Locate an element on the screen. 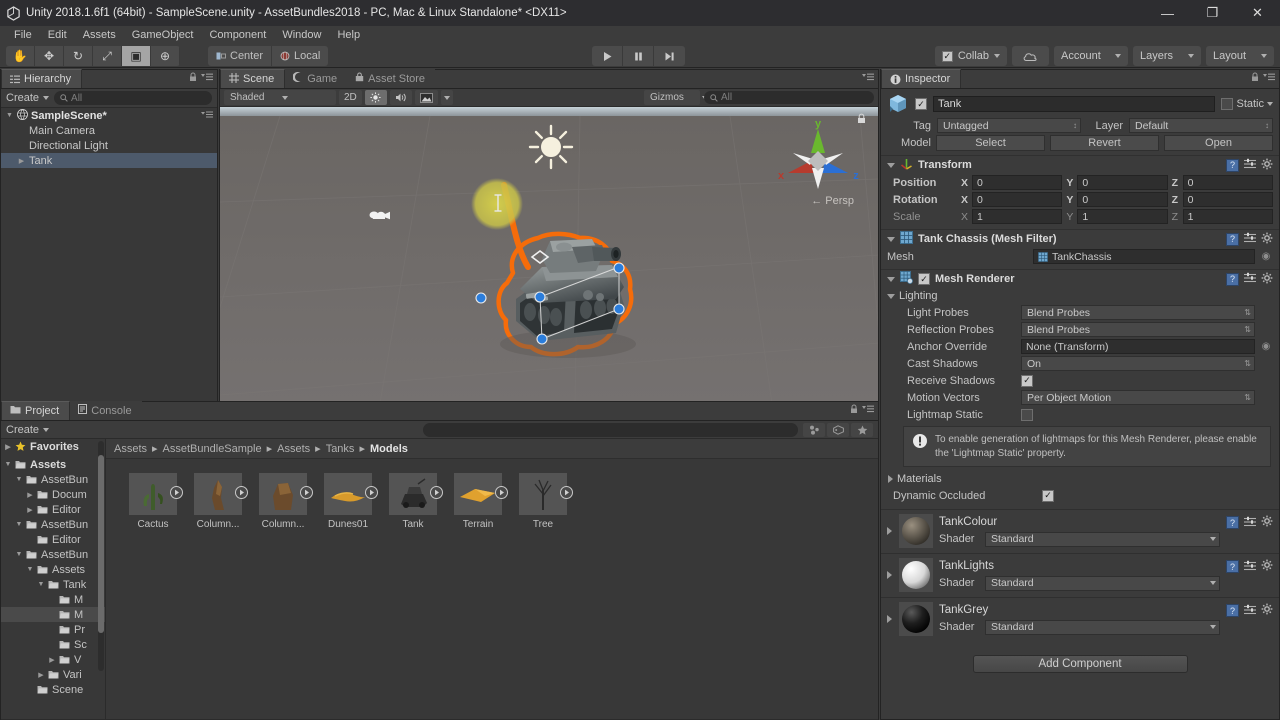  close-button: ✕ is located at coordinates (1257, 13).